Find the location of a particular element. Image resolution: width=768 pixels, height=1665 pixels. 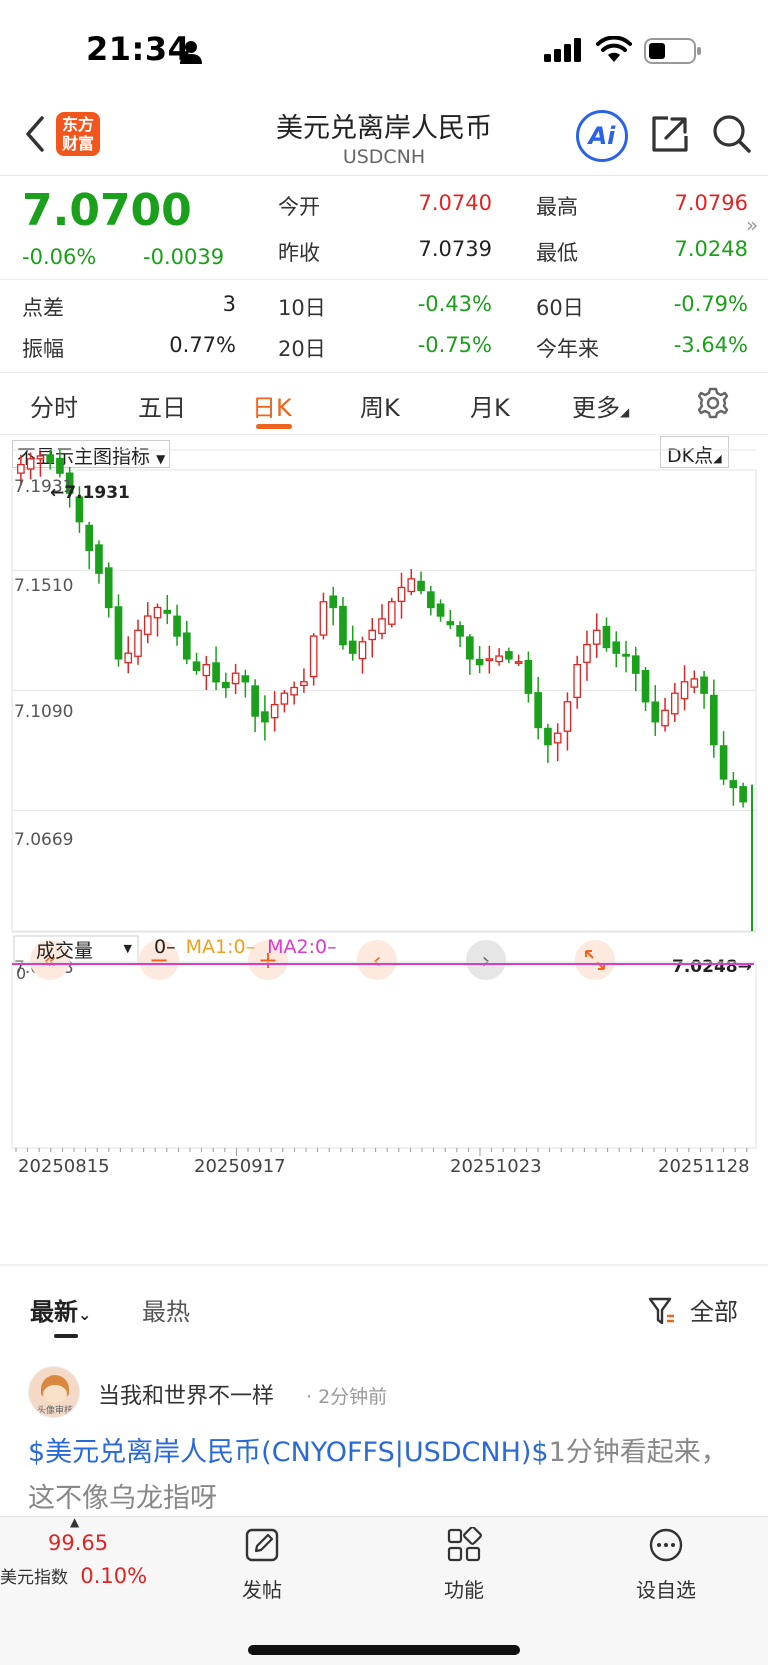

signal-icon is located at coordinates (562, 50).